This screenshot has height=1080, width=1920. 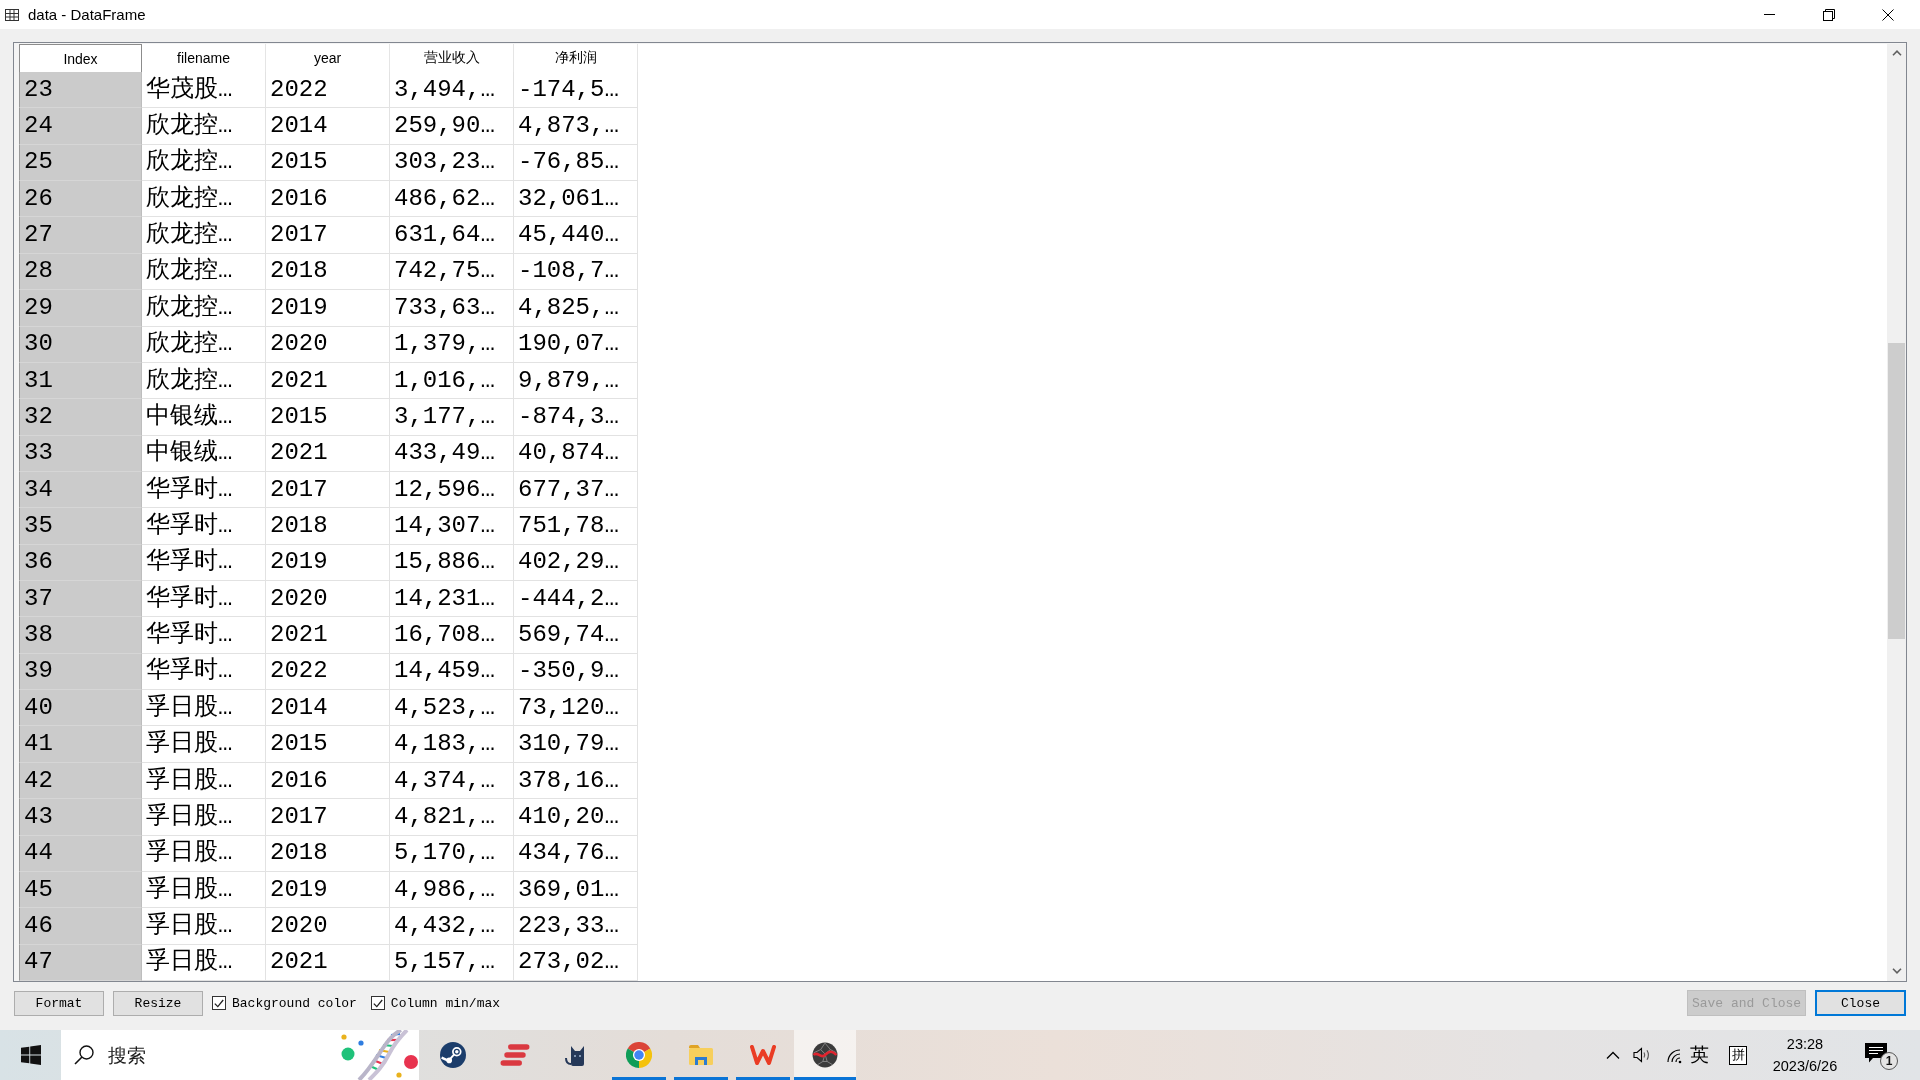 What do you see at coordinates (80, 308) in the screenshot?
I see `row-header: 29` at bounding box center [80, 308].